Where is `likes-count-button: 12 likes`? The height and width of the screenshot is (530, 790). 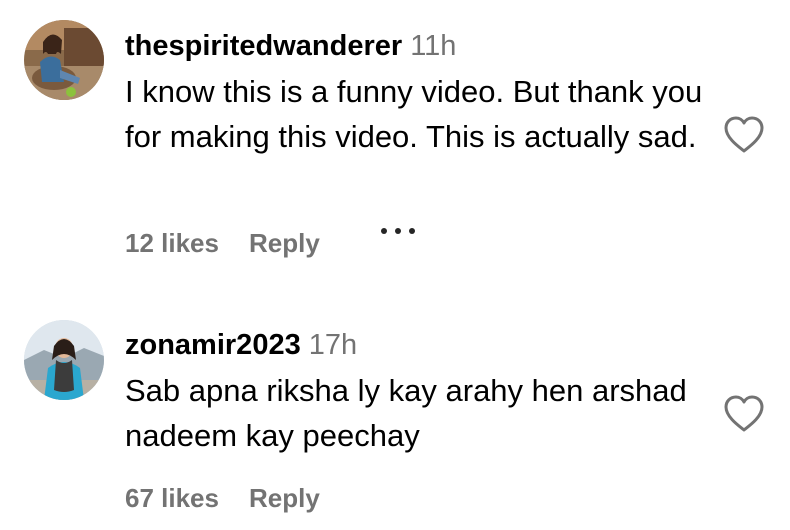
likes-count-button: 12 likes is located at coordinates (172, 243).